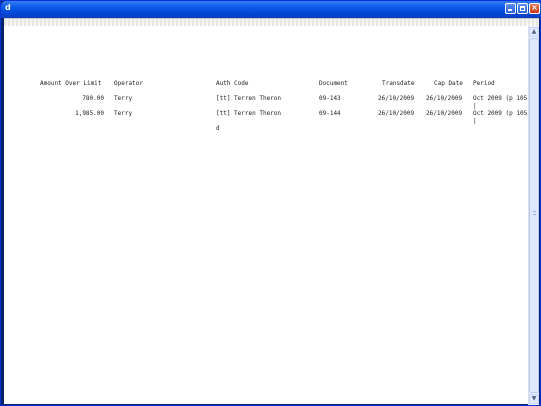 Image resolution: width=541 pixels, height=406 pixels. I want to click on vertical-scrollbar: ▲ ▼, so click(533, 215).